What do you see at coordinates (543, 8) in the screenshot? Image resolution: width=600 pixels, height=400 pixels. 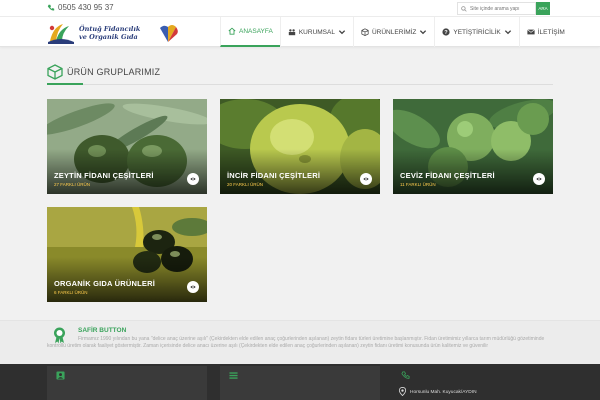 I see `search-button: ARA` at bounding box center [543, 8].